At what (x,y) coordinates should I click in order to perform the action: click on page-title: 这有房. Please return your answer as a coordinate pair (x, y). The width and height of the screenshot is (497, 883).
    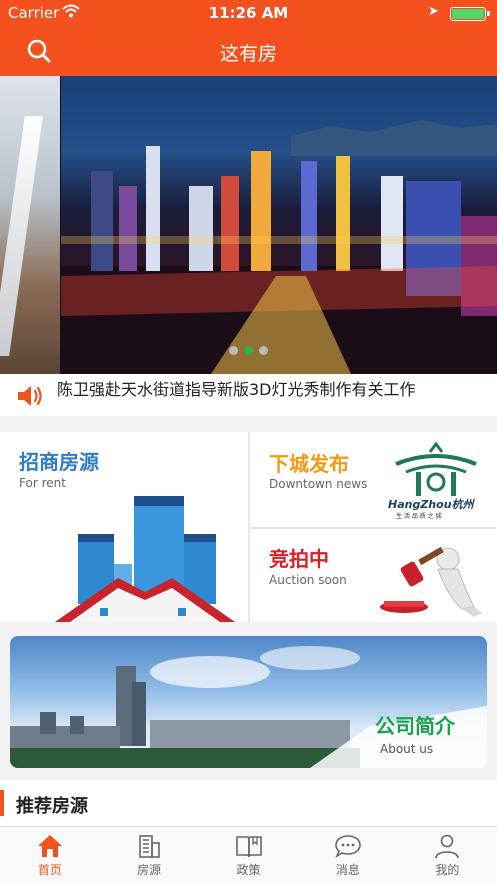
    Looking at the image, I should click on (248, 54).